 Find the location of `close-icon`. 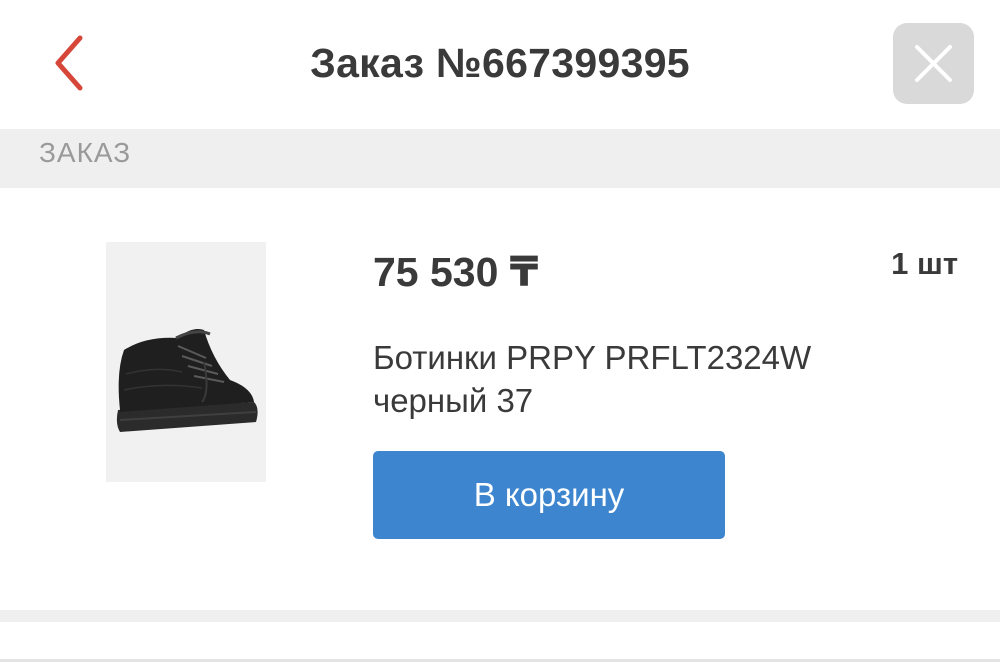

close-icon is located at coordinates (933, 63).